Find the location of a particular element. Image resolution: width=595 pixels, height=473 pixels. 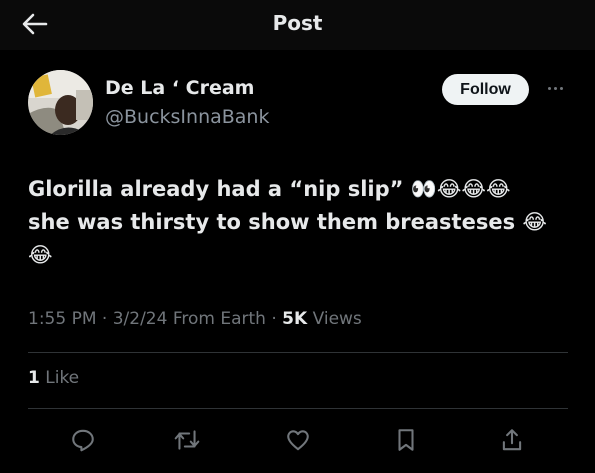

tweet-line-2-text: she was thirsty to show them breasteses is located at coordinates (275, 222).